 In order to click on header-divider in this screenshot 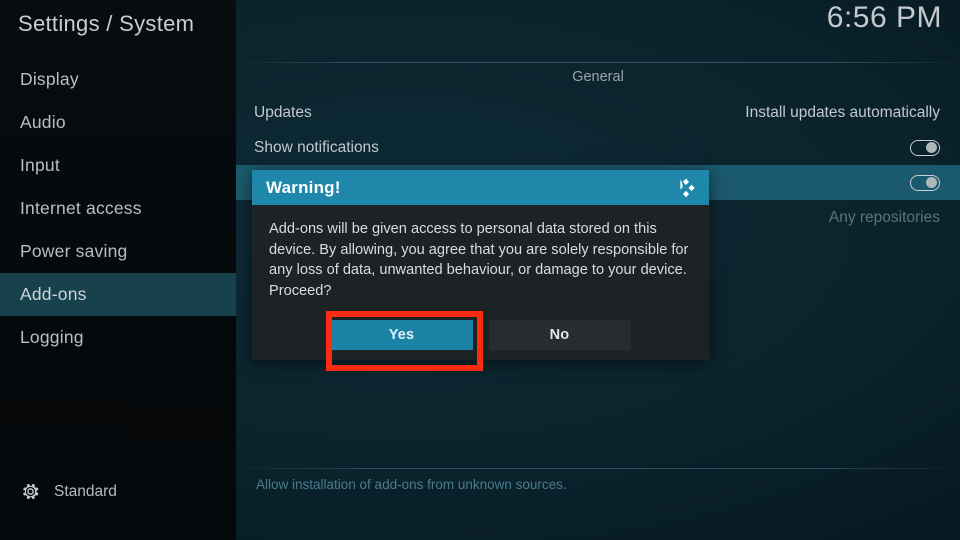, I will do `click(598, 62)`.